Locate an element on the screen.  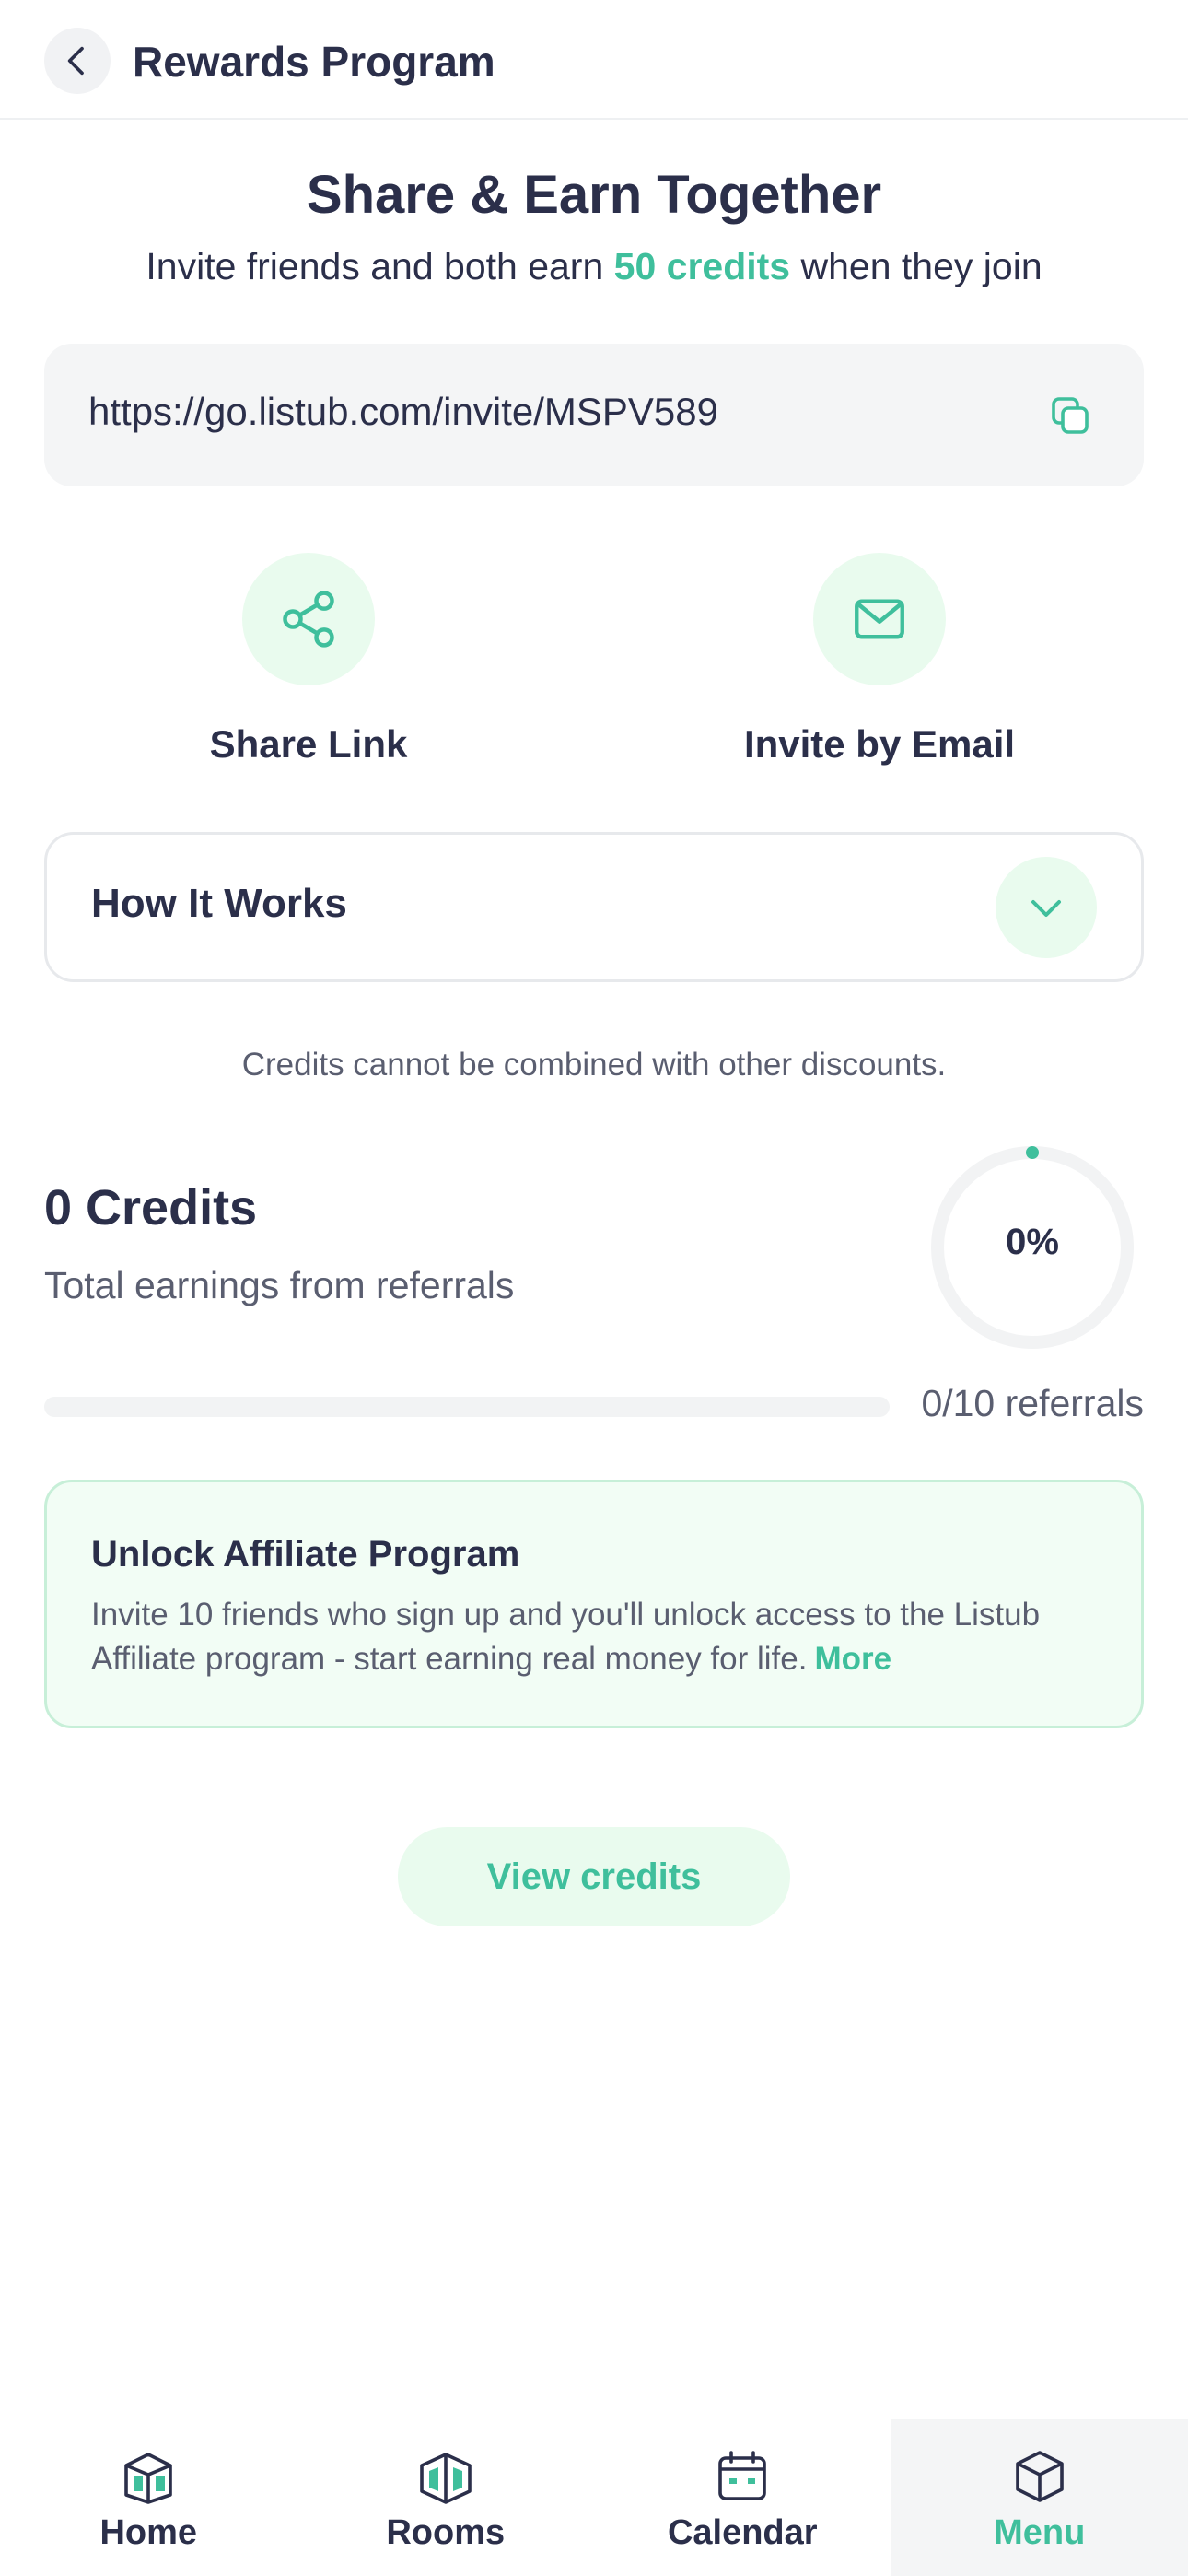
expand-button is located at coordinates (1046, 907).